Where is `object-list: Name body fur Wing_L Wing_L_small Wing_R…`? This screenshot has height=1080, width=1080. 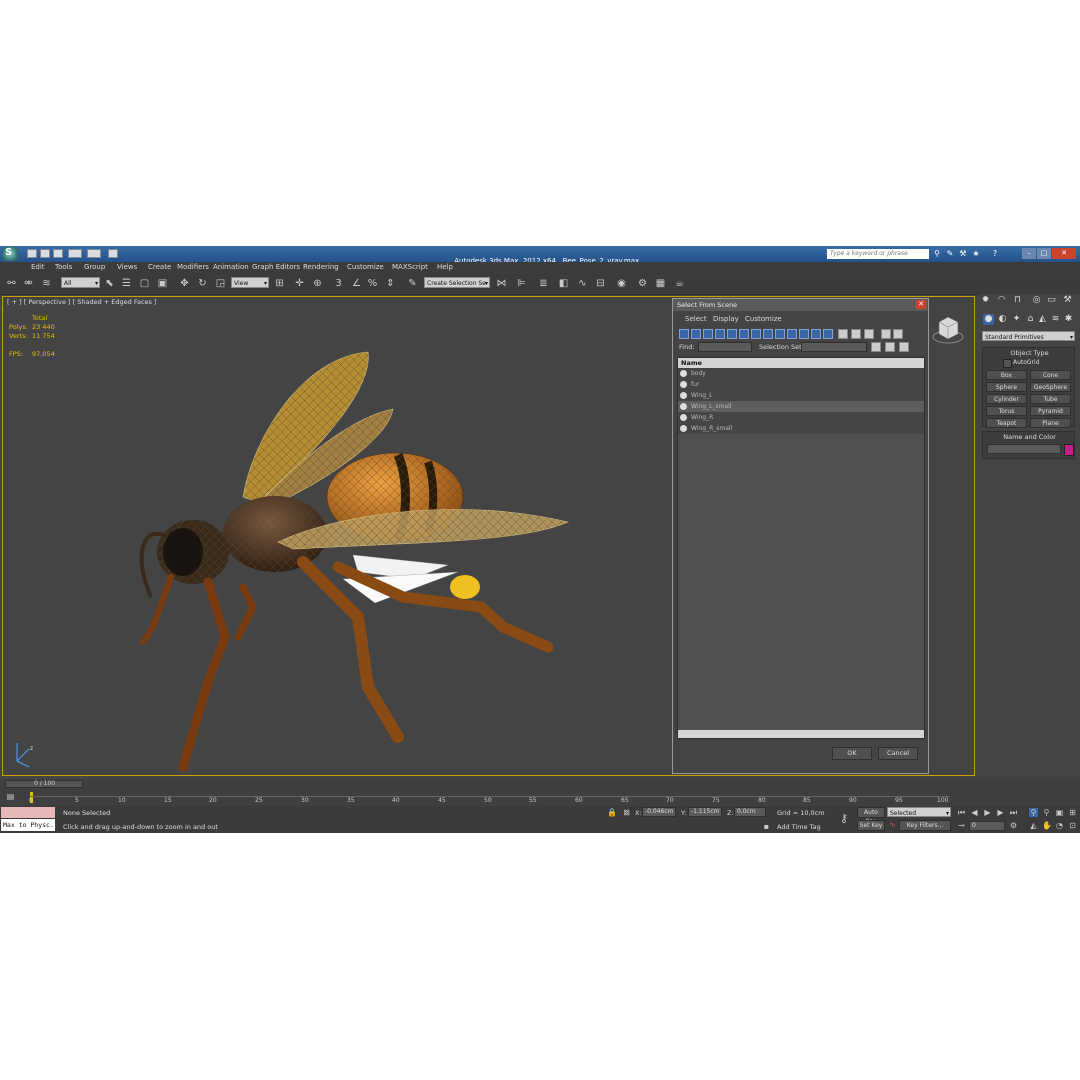 object-list: Name body fur Wing_L Wing_L_small Wing_R… is located at coordinates (801, 548).